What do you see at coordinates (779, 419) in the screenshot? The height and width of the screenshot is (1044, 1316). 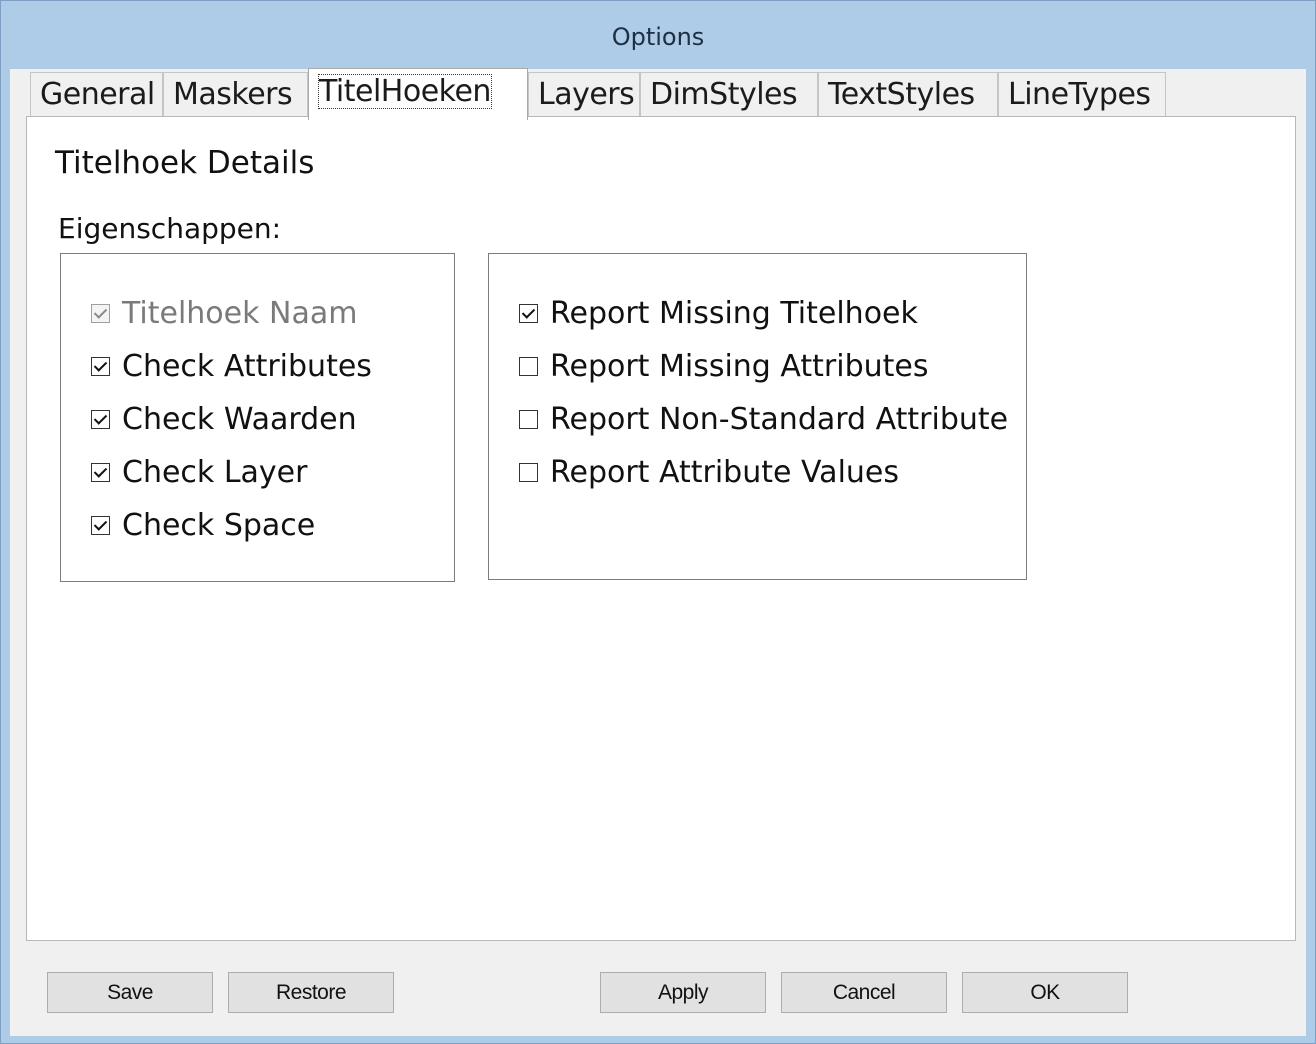 I see `checkbox-label: Report Non-Standard Attribute` at bounding box center [779, 419].